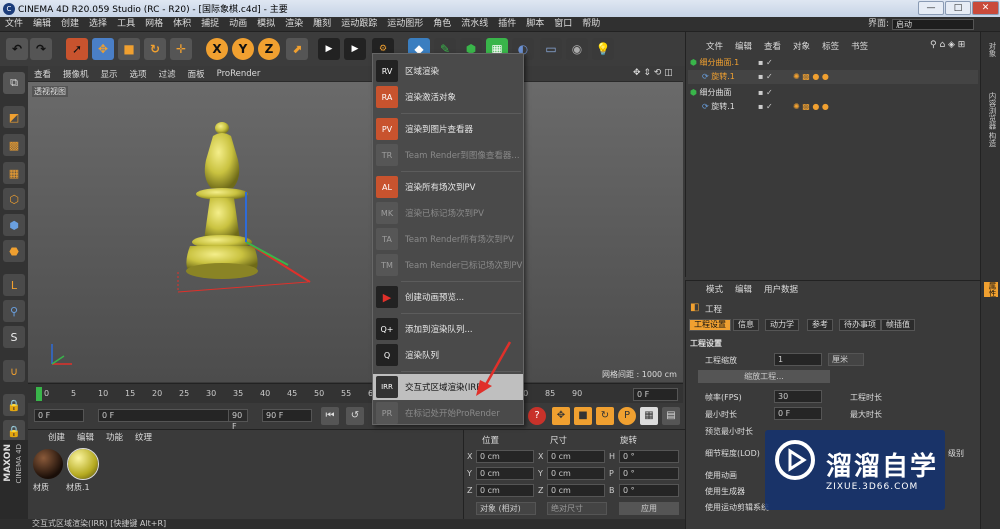 This screenshot has width=1000, height=529. I want to click on right-tab-structure: 构造, so click(991, 139).